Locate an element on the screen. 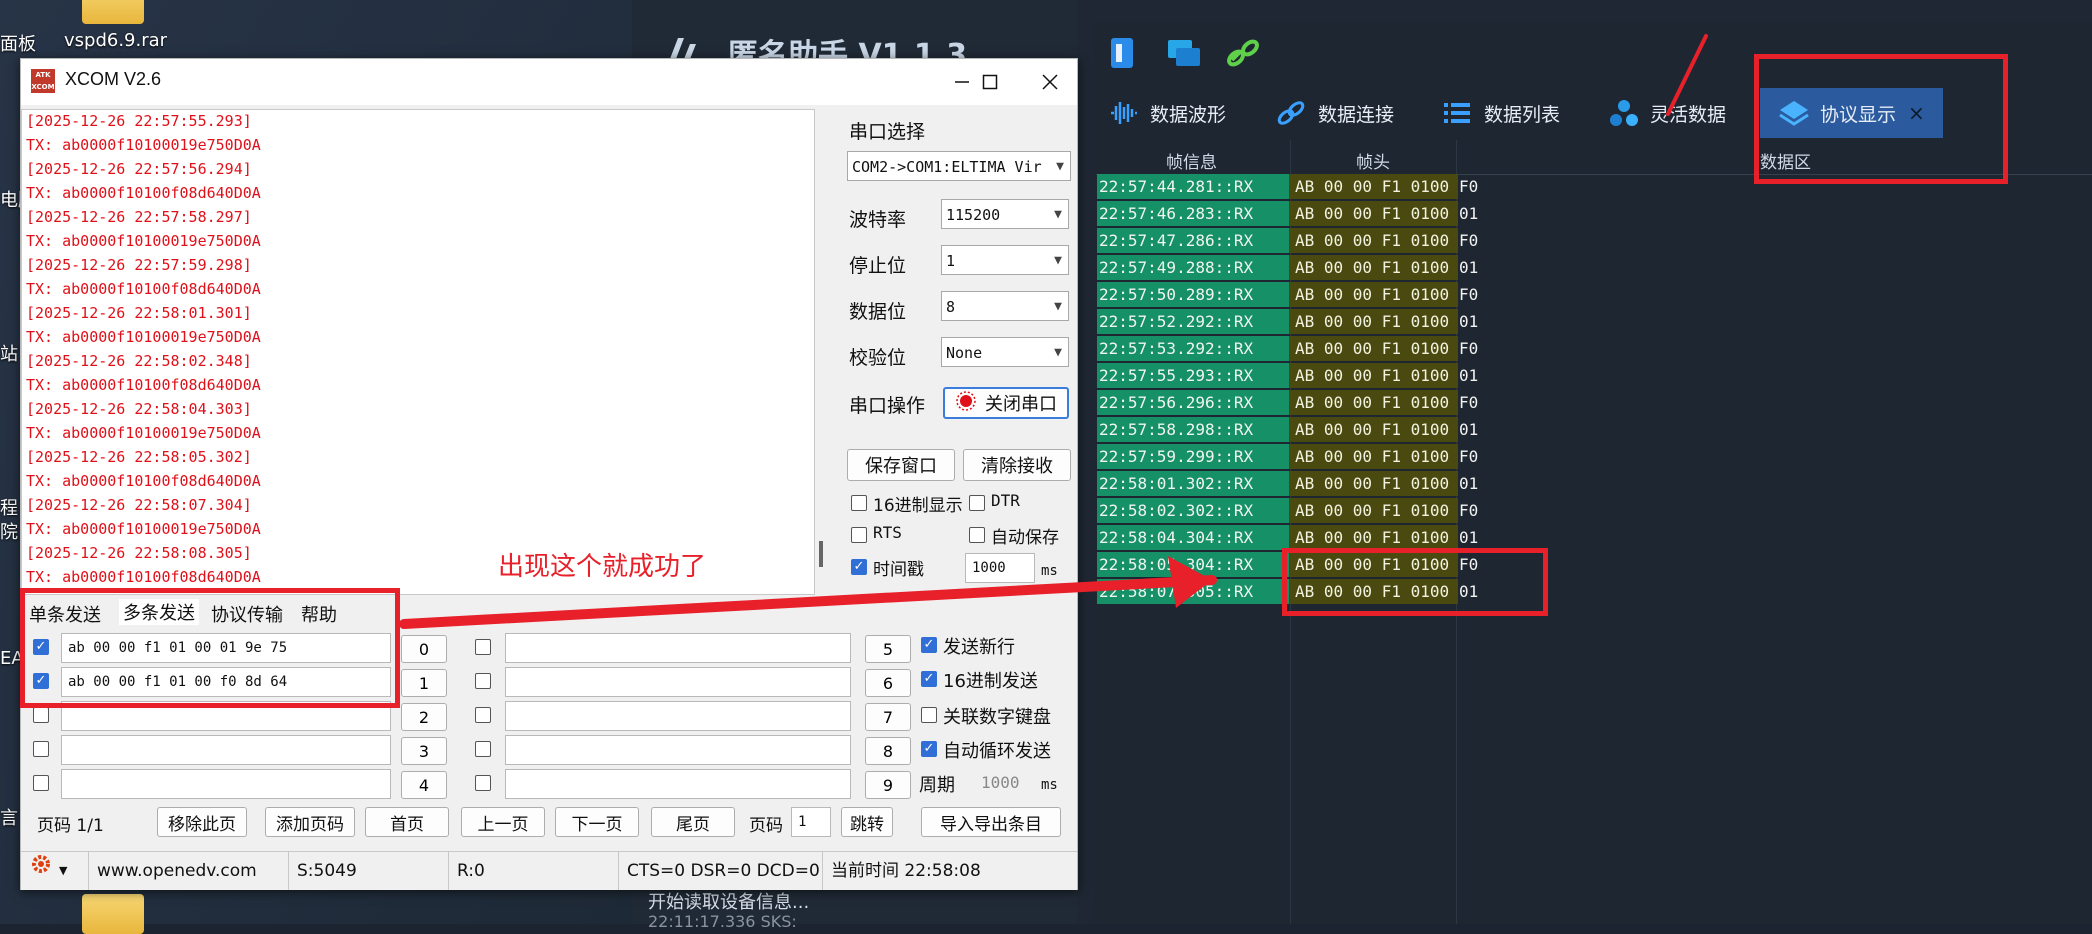 This screenshot has width=2092, height=934. annotation-arrow-line is located at coordinates (808, 602).